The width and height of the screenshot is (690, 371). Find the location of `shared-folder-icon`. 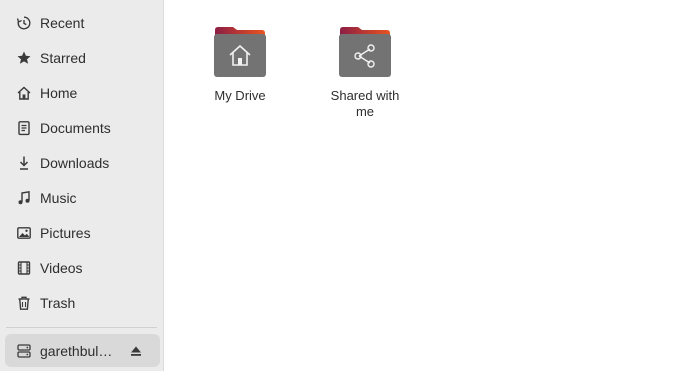

shared-folder-icon is located at coordinates (365, 52).